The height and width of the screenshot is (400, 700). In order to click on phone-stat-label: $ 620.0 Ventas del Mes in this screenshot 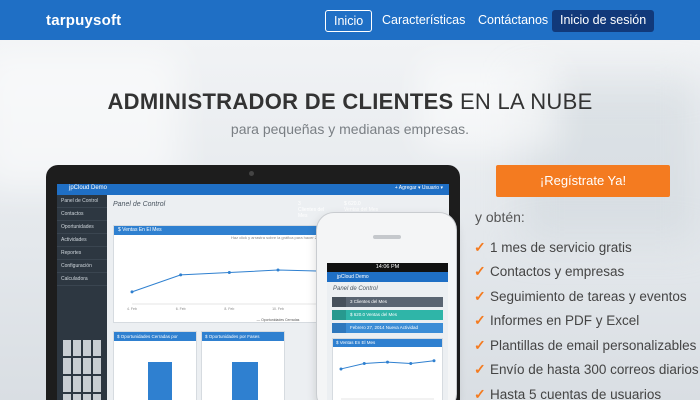, I will do `click(374, 314)`.